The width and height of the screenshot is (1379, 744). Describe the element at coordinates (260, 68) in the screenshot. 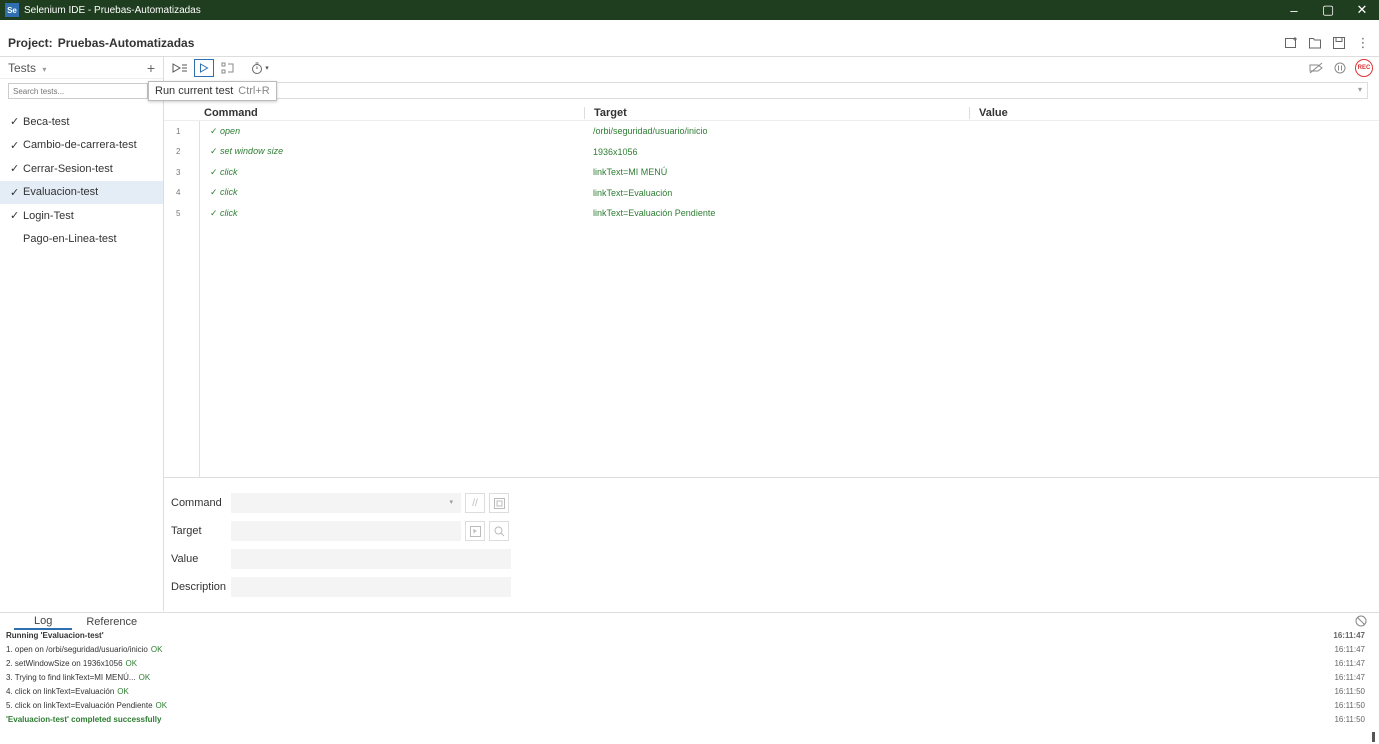

I see `speed-timer-icon: ▾` at that location.